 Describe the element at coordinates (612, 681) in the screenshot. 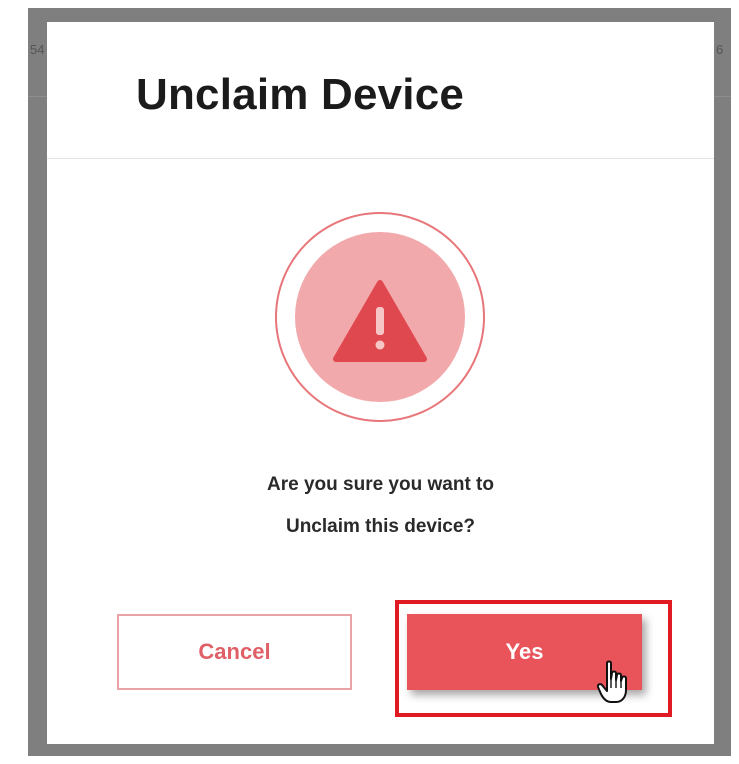

I see `hand-pointer-cursor-icon` at that location.